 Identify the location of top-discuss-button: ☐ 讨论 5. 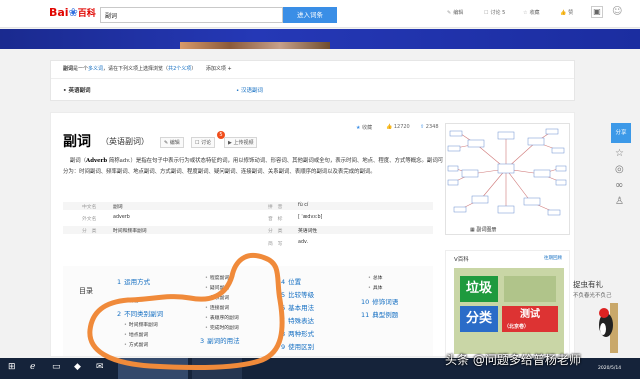
(494, 12).